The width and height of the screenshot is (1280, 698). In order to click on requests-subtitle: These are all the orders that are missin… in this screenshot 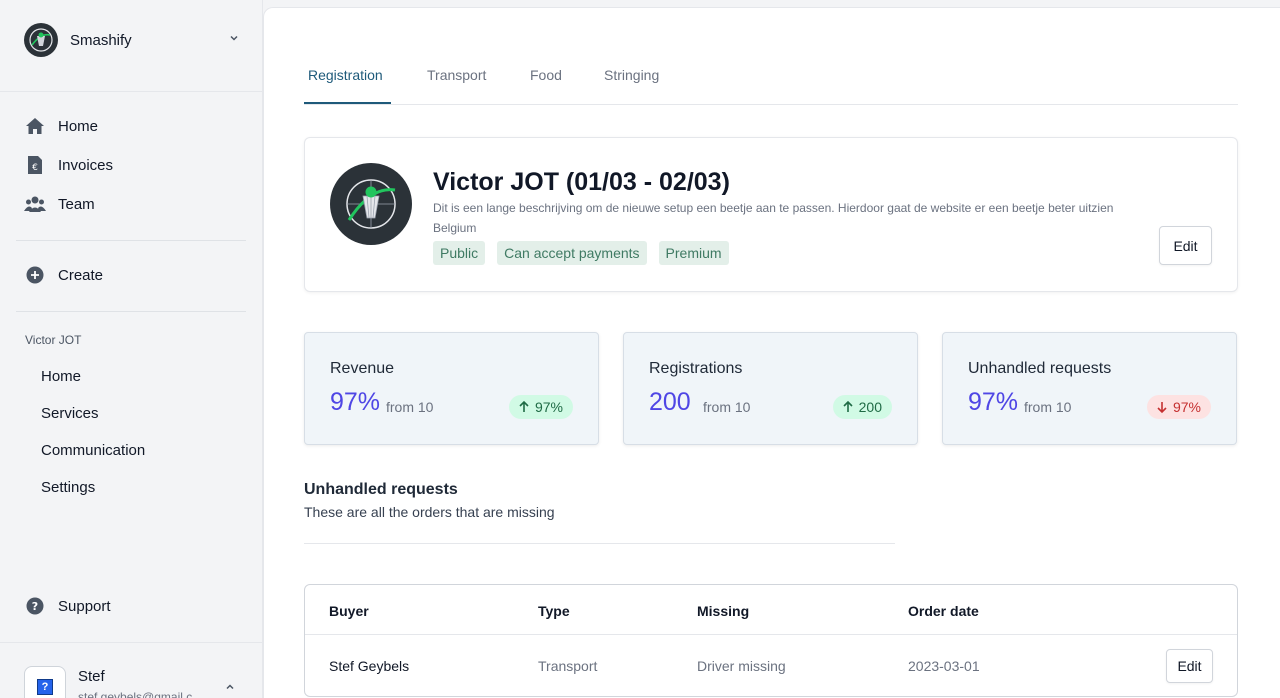, I will do `click(429, 512)`.